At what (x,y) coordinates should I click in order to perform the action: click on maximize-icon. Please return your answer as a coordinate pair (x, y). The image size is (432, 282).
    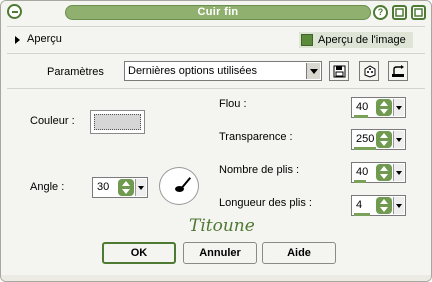
    Looking at the image, I should click on (399, 12).